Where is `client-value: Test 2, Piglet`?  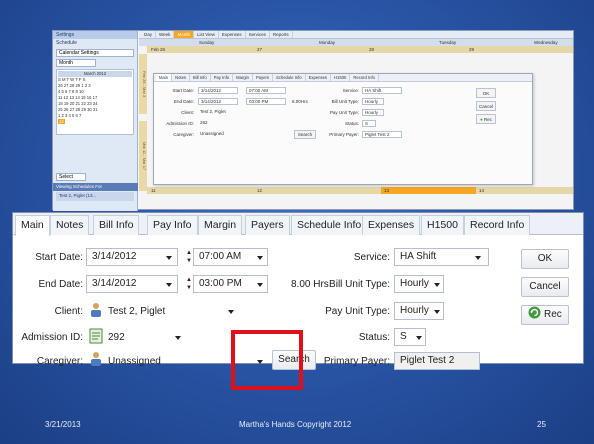 client-value: Test 2, Piglet is located at coordinates (136, 311).